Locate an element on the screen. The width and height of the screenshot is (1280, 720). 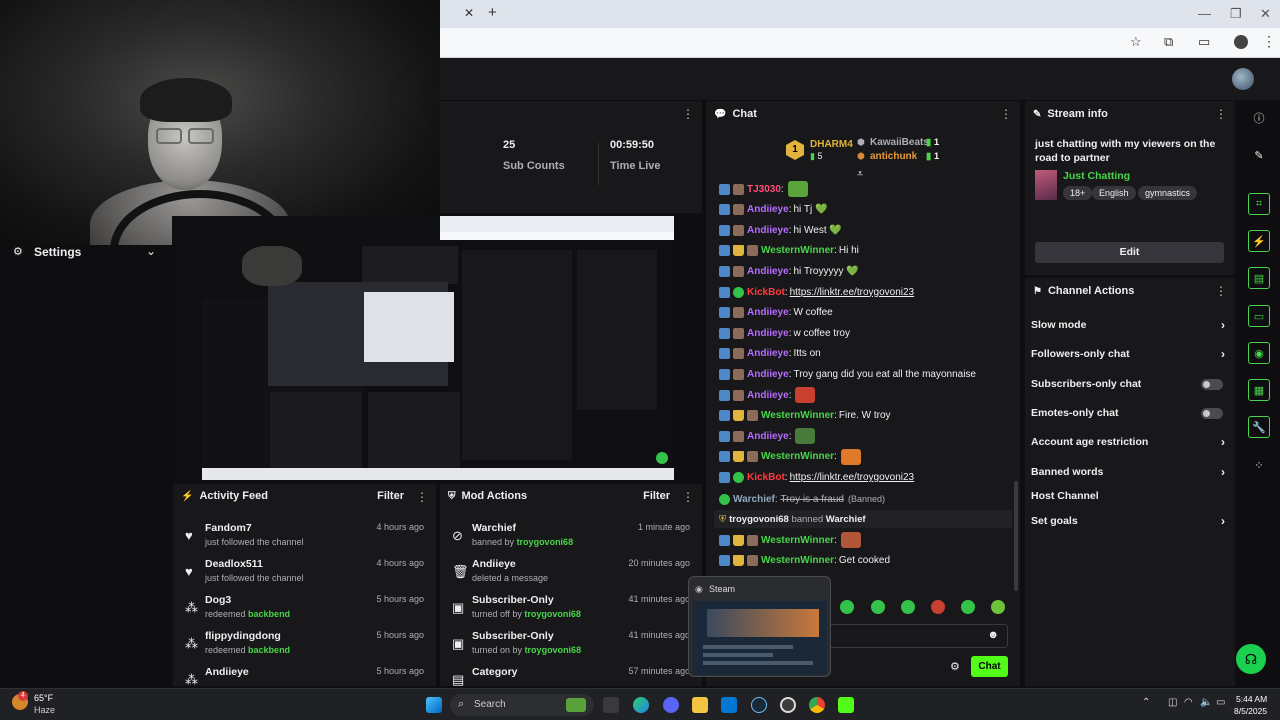
chat-message: Andiieye: w coffee troy is located at coordinates (784, 333).